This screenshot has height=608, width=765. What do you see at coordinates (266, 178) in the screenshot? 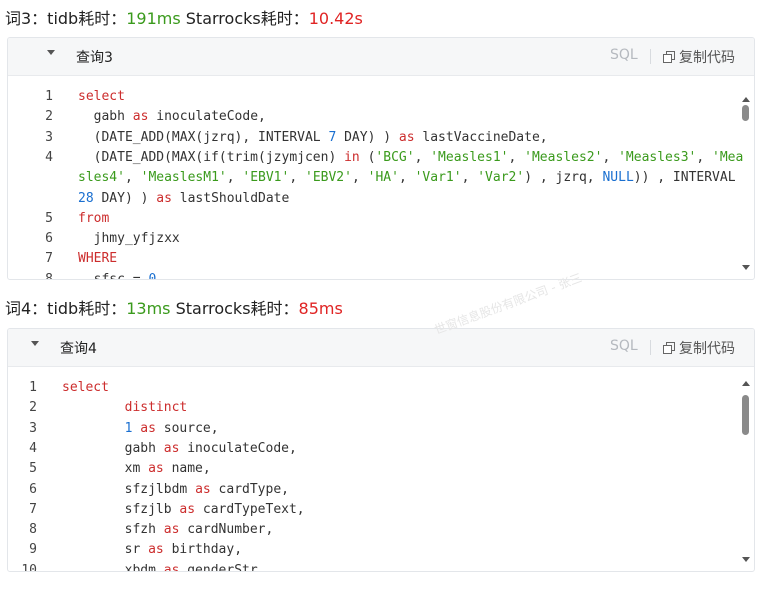
I see `string-token: 'EBV1'` at bounding box center [266, 178].